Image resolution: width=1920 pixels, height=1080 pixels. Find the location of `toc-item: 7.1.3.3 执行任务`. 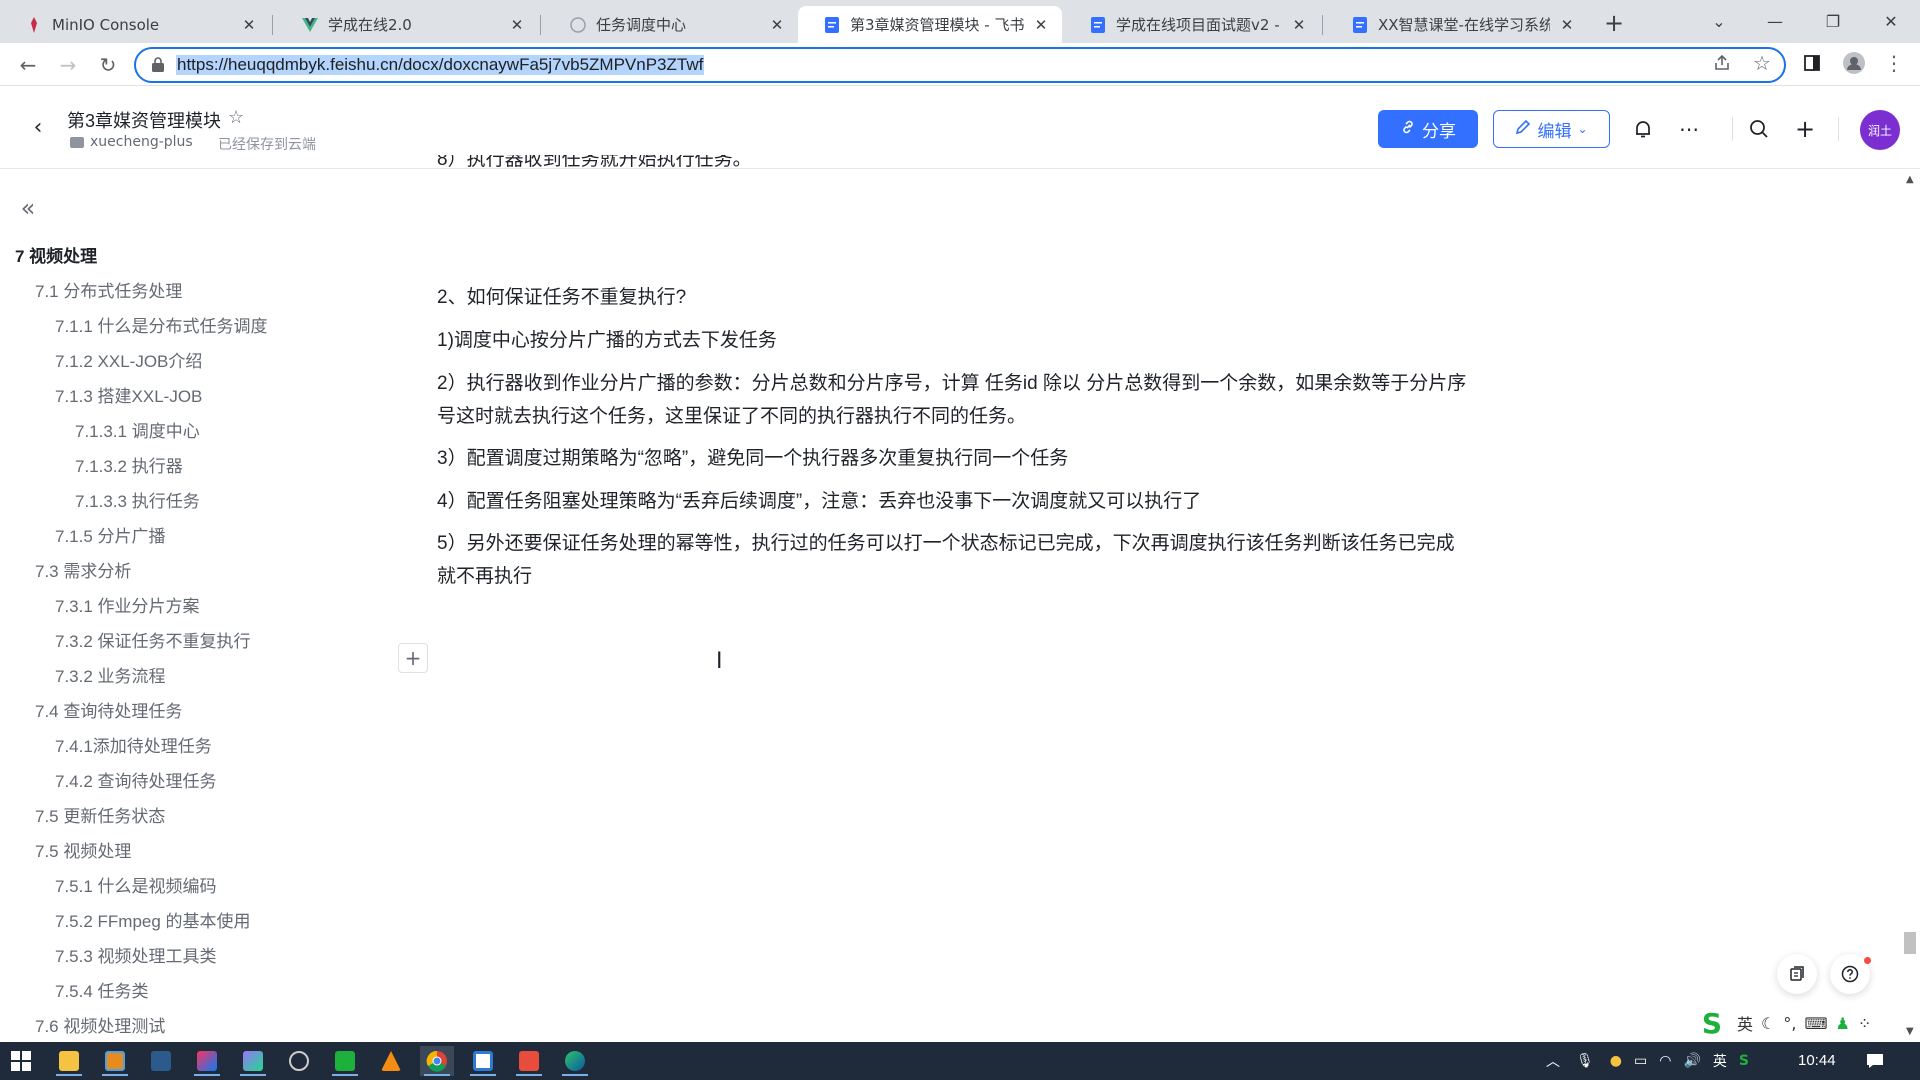

toc-item: 7.1.3.3 执行任务 is located at coordinates (137, 499).